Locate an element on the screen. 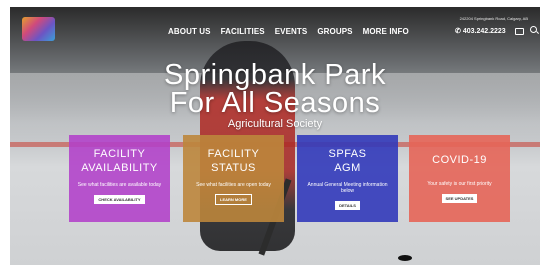 The width and height of the screenshot is (548, 269). nav-item-more-info: MORE INFO is located at coordinates (386, 31).